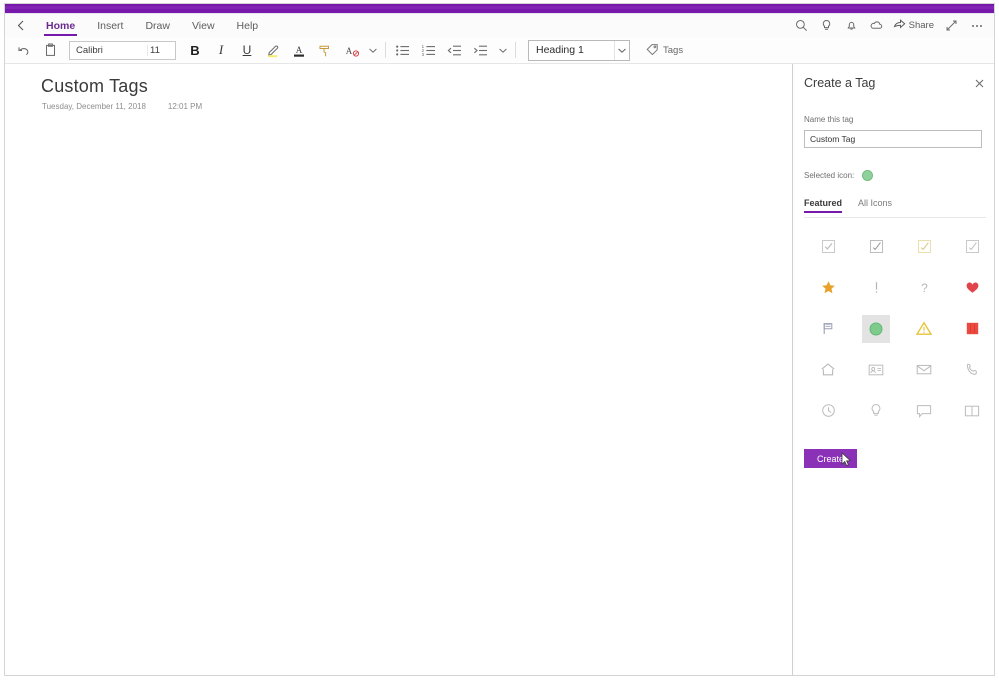 The height and width of the screenshot is (683, 999). I want to click on decrease-indent-icon, so click(455, 50).